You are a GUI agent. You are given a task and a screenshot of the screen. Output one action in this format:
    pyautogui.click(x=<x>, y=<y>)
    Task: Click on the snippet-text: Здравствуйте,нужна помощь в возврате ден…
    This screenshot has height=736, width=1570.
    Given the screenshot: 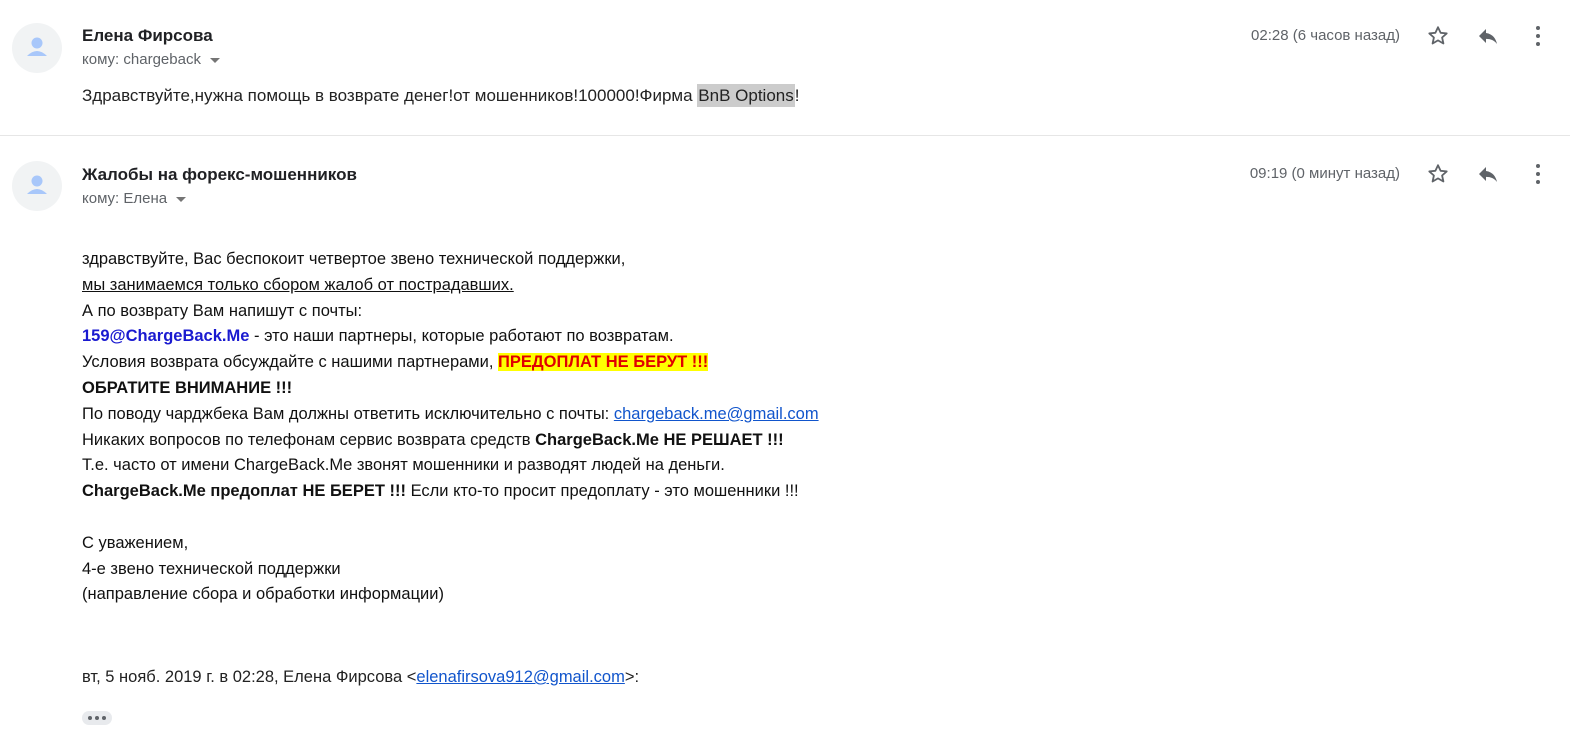 What is the action you would take?
    pyautogui.click(x=390, y=95)
    